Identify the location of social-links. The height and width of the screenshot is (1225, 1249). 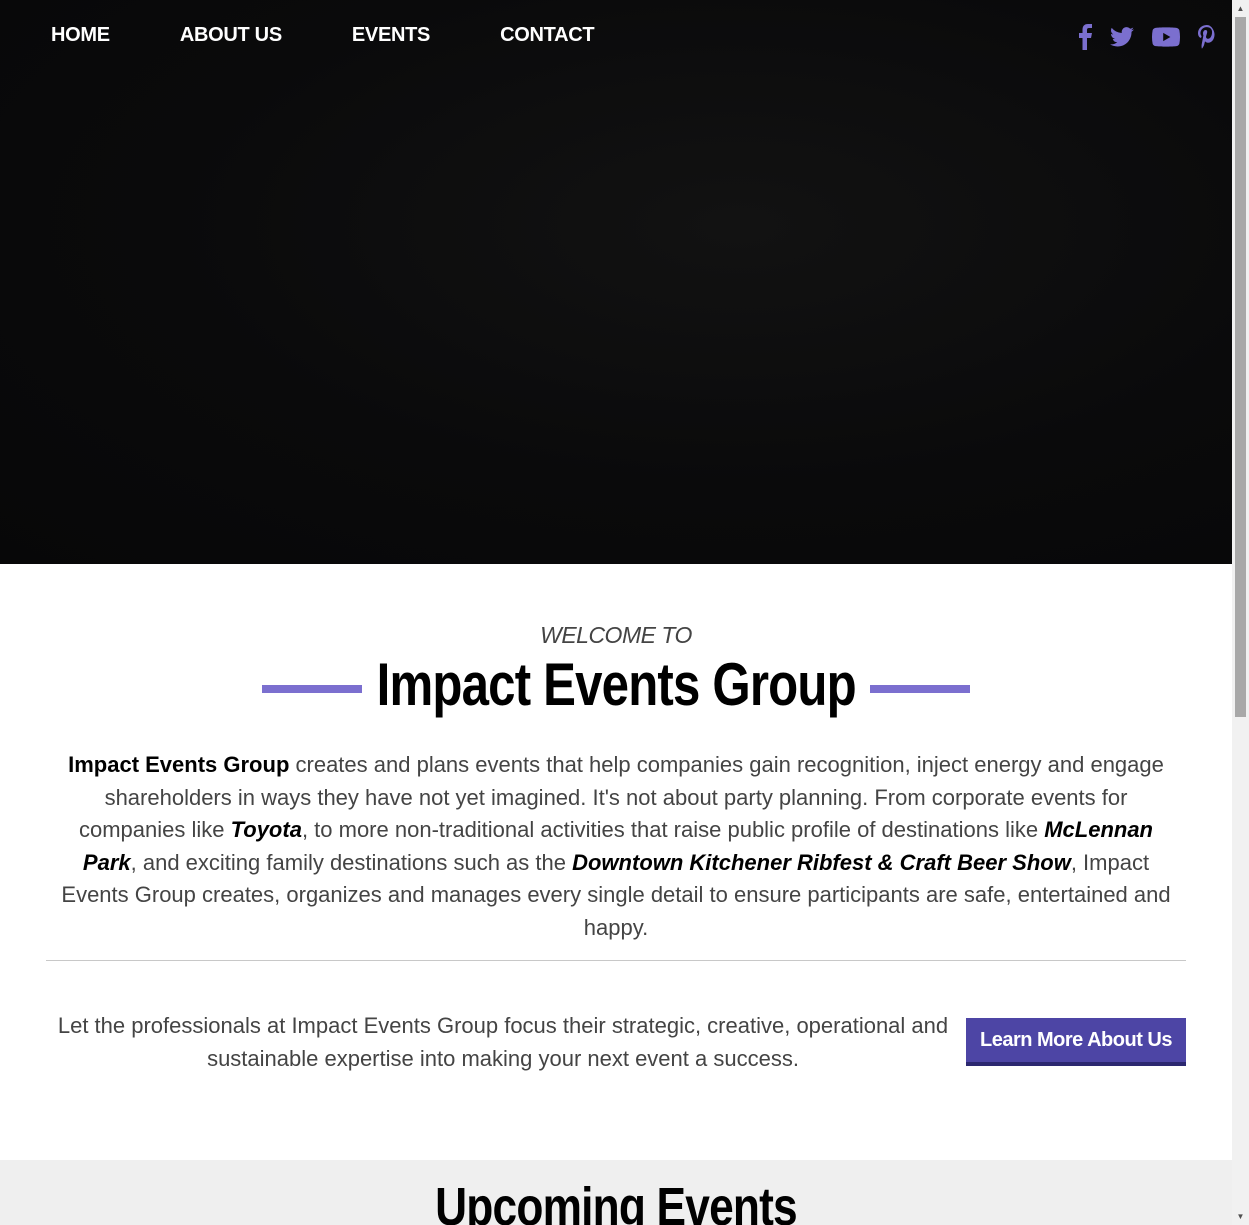
(1138, 37).